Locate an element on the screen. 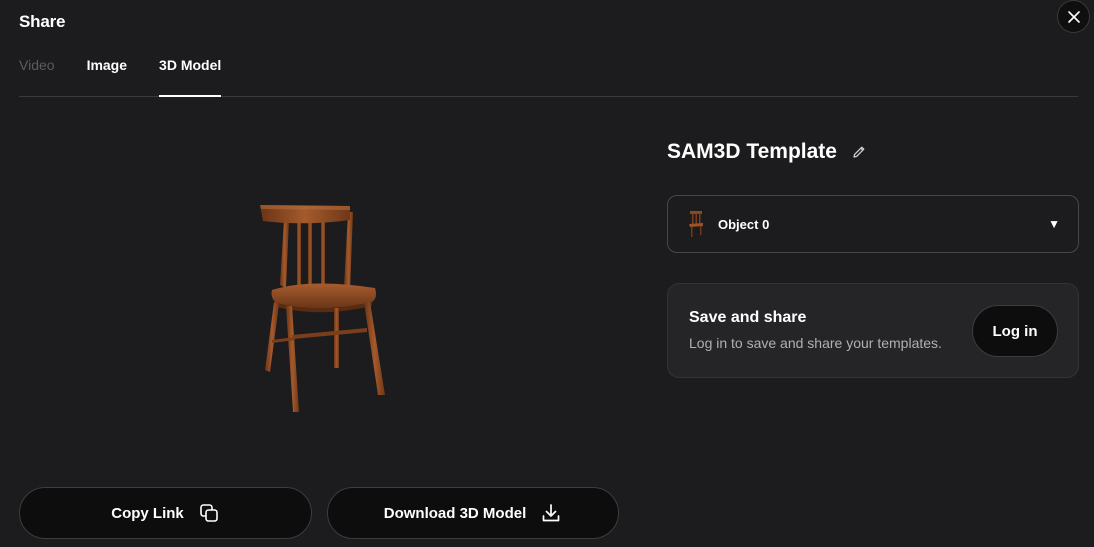 This screenshot has width=1094, height=547. model-title-row: SAM3D Template is located at coordinates (767, 152).